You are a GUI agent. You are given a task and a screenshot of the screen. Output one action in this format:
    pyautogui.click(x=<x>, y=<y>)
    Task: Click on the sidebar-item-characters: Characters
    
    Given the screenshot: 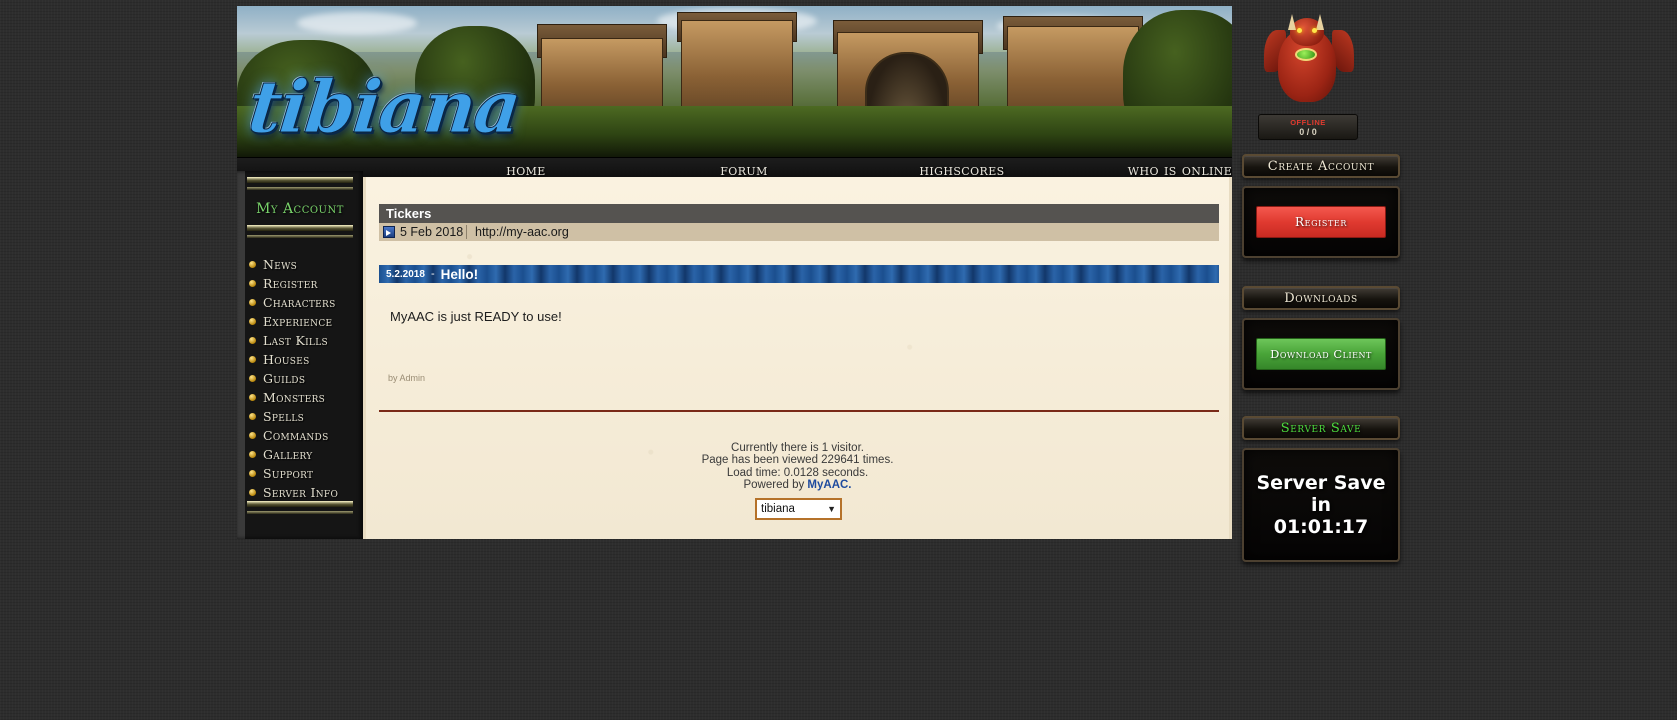 What is the action you would take?
    pyautogui.click(x=305, y=302)
    